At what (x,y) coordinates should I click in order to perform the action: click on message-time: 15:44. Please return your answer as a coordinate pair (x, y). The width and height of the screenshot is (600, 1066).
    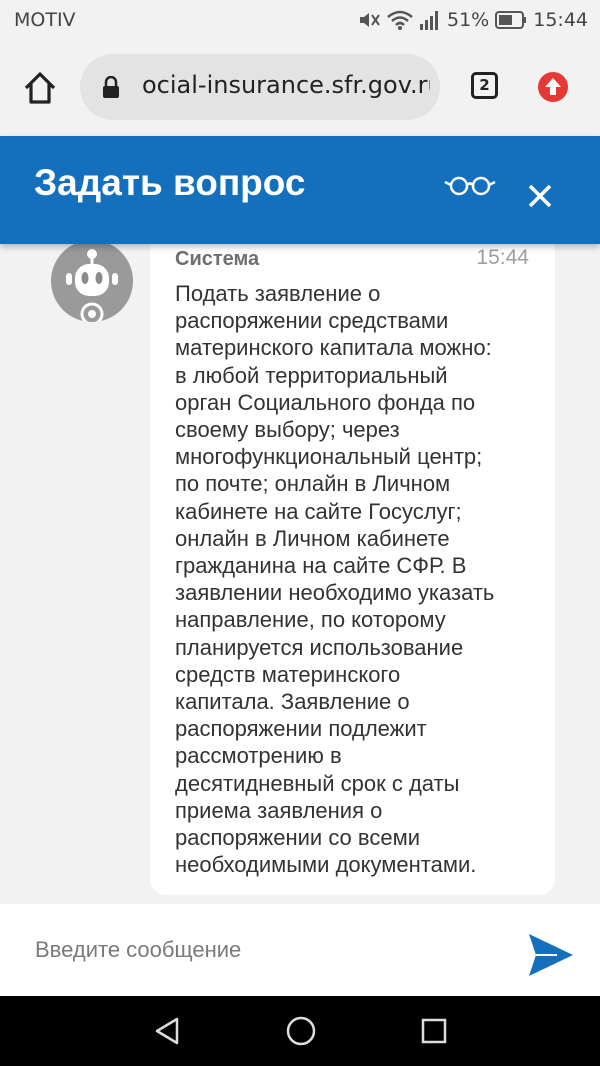
    Looking at the image, I should click on (502, 257).